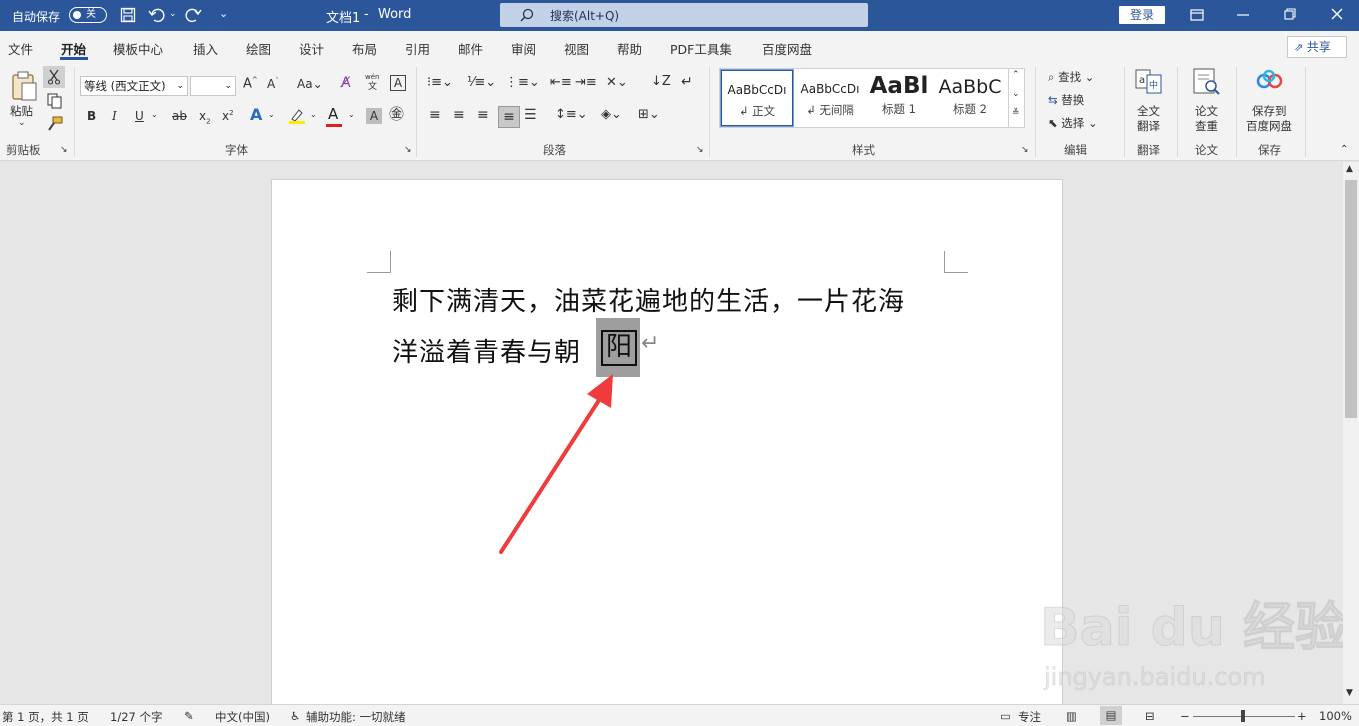 This screenshot has height=726, width=1359. Describe the element at coordinates (1206, 111) in the screenshot. I see `paper-label-1: 论文` at that location.